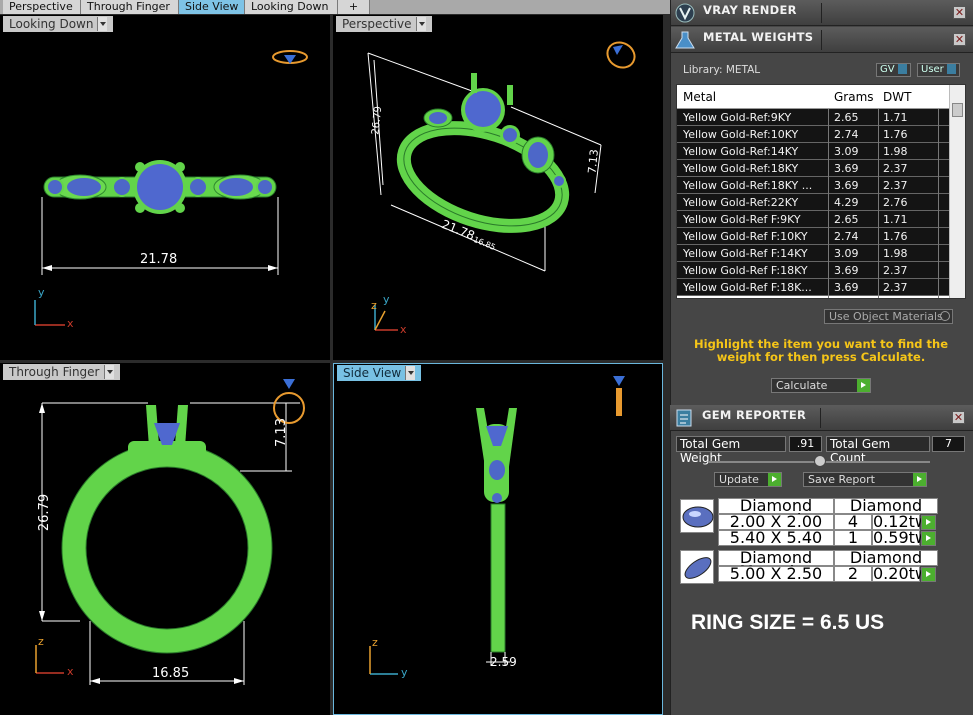 This screenshot has height=715, width=973. Describe the element at coordinates (212, 7) in the screenshot. I see `tab-side-view: Side View` at that location.